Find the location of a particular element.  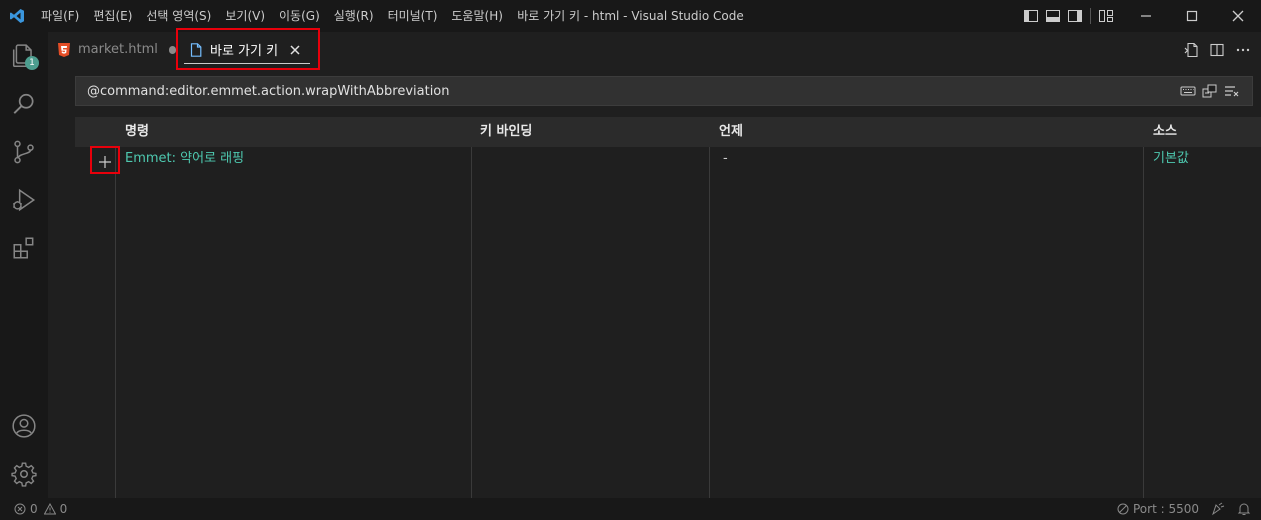

customize-layout-icon is located at coordinates (1106, 16).